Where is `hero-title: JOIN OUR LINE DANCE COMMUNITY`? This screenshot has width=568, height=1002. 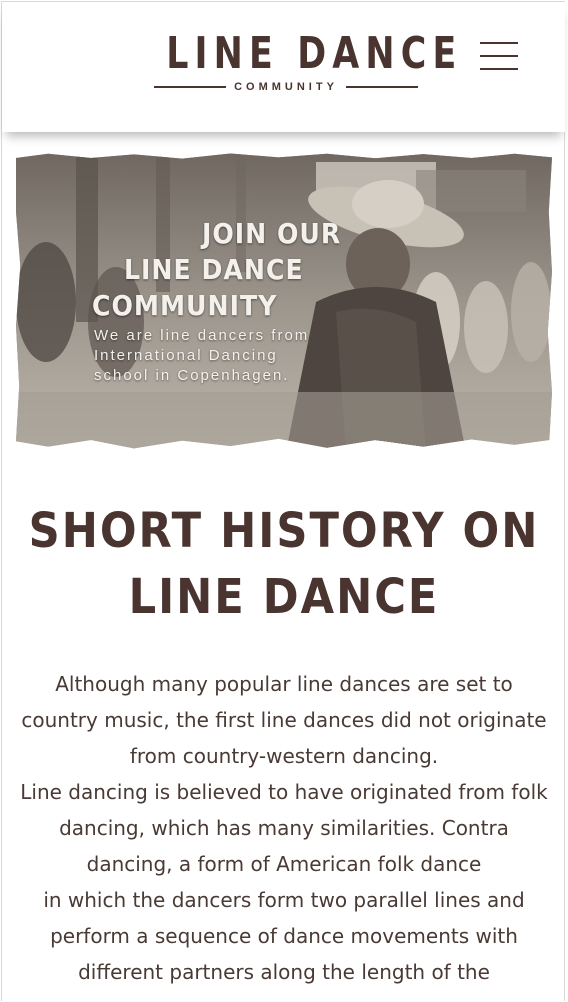
hero-title: JOIN OUR LINE DANCE COMMUNITY is located at coordinates (217, 270).